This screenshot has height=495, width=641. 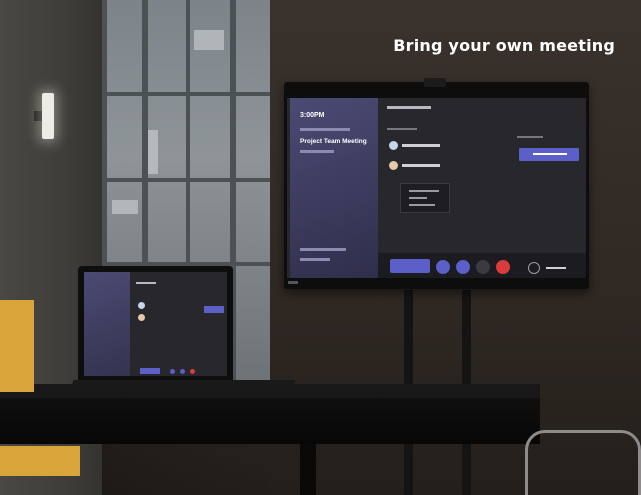 What do you see at coordinates (463, 267) in the screenshot?
I see `microphone-icon` at bounding box center [463, 267].